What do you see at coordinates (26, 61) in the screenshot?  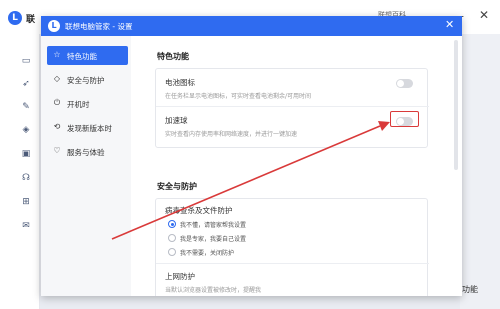 I see `laptop-icon: ▭` at bounding box center [26, 61].